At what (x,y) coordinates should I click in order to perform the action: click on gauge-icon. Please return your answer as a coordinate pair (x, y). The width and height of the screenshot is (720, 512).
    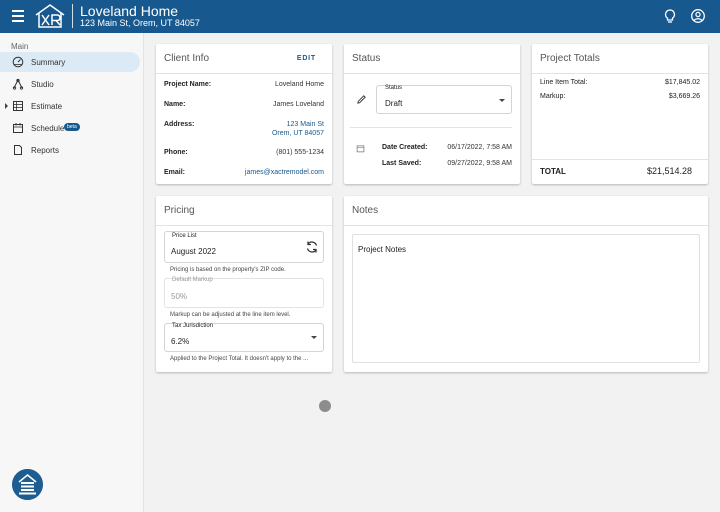
    Looking at the image, I should click on (18, 62).